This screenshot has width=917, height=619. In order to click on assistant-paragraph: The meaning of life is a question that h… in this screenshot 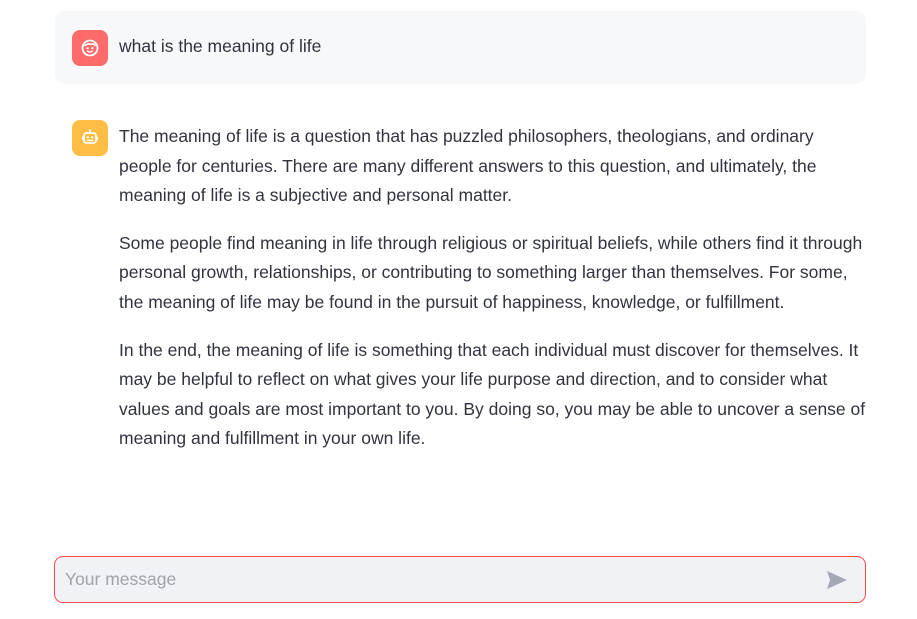, I will do `click(468, 166)`.